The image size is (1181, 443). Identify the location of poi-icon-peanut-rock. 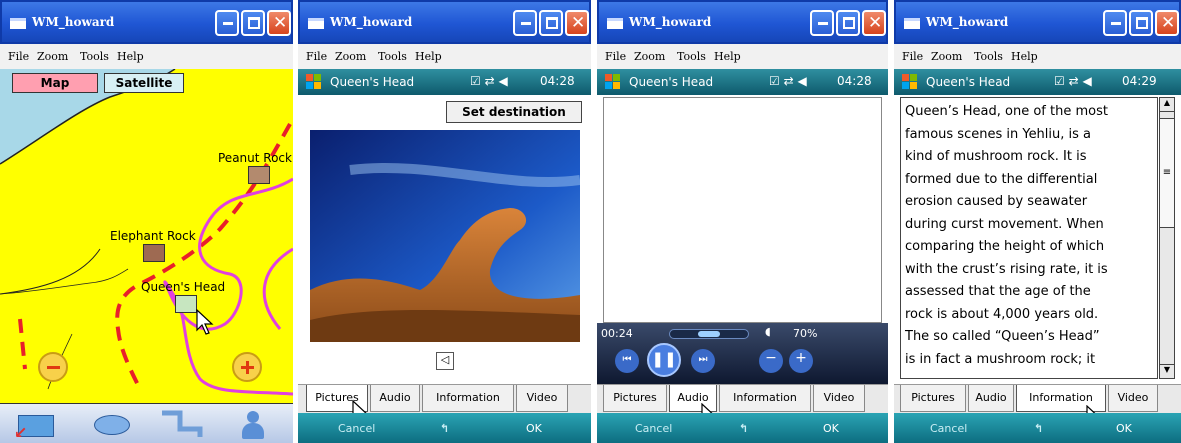
(259, 175).